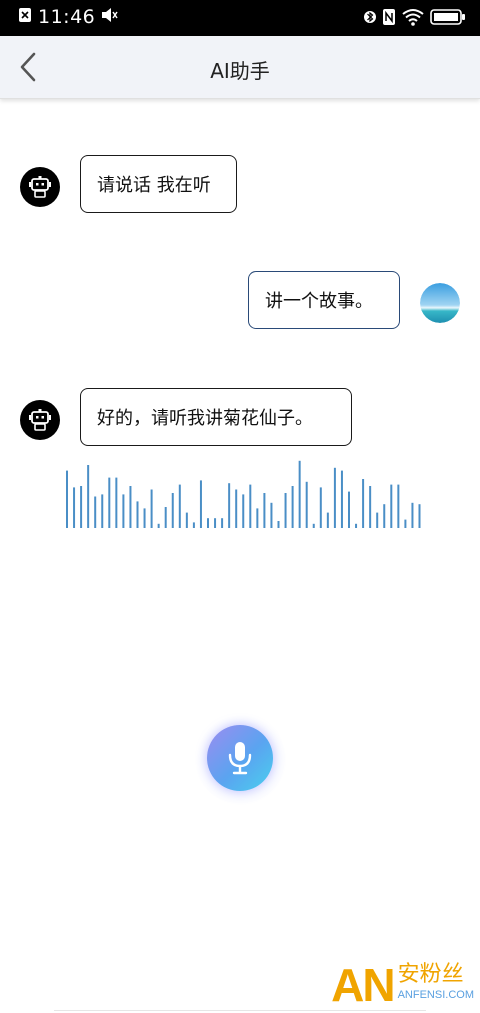  I want to click on status-time: 11:46, so click(67, 17).